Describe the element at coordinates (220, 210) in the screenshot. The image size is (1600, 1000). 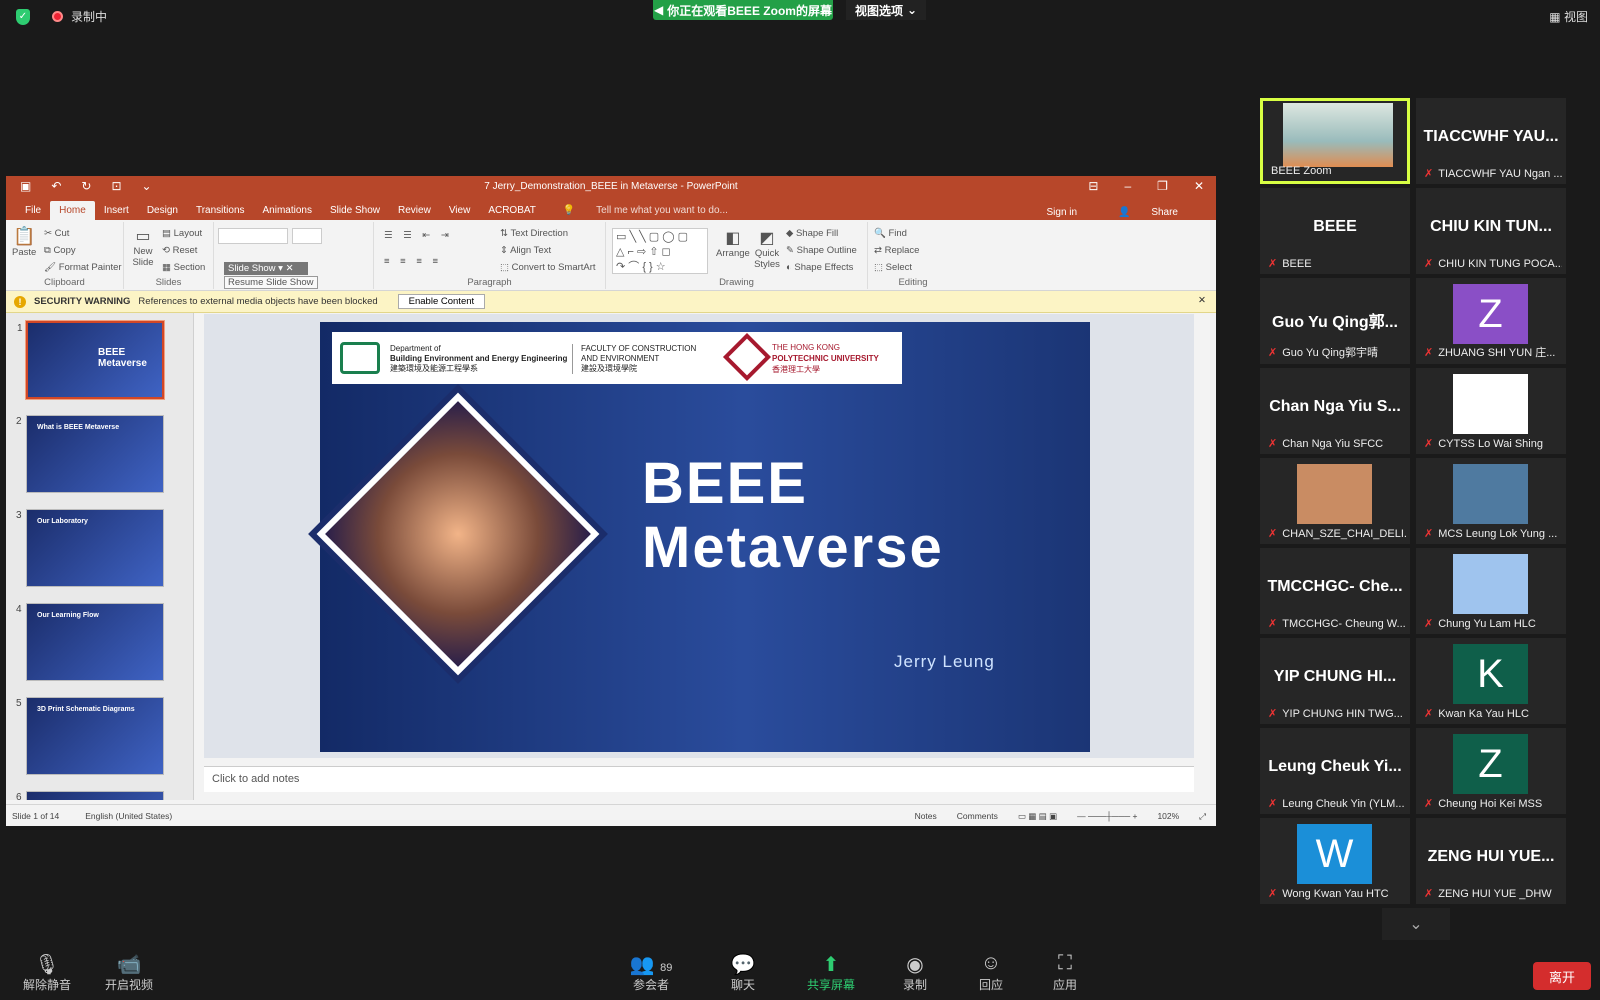
I see `tab-transitions: Transitions` at that location.